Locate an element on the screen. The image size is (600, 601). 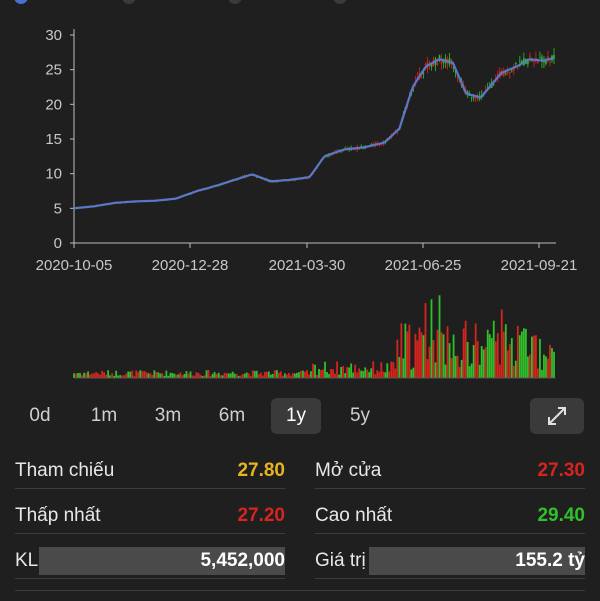
x-tick-label: 2020-12-28 is located at coordinates (190, 265).